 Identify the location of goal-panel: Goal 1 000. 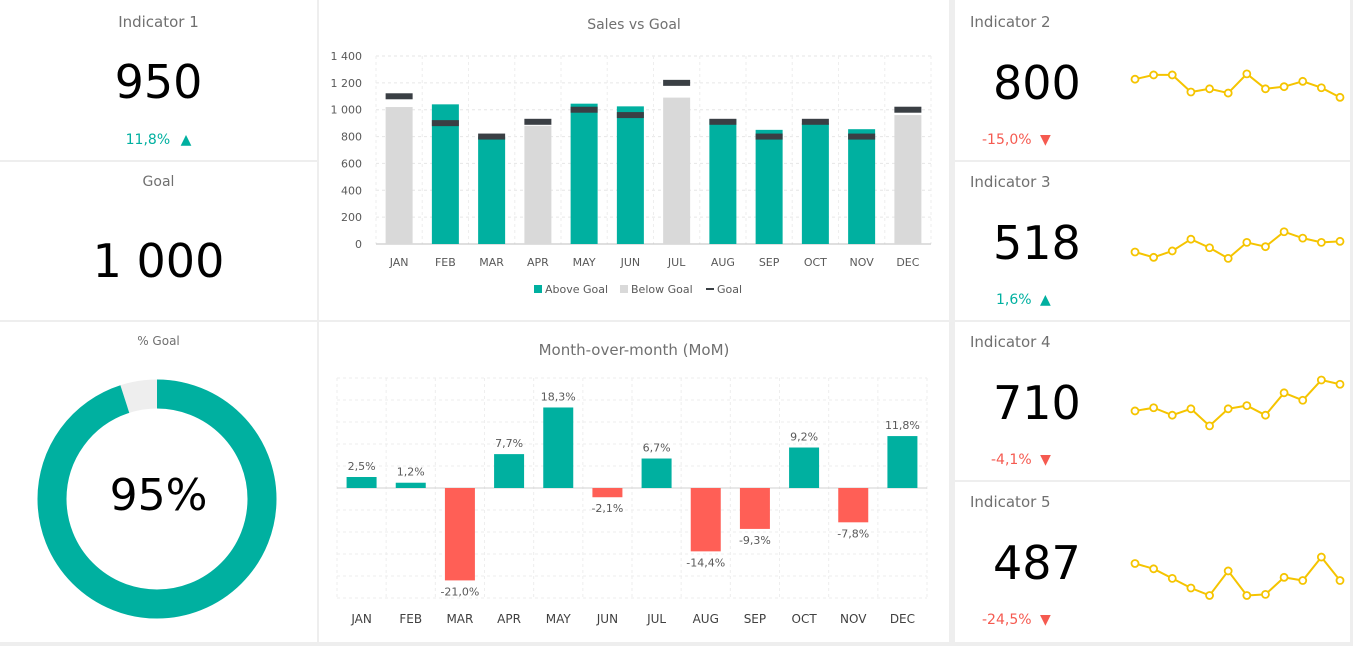
(158, 241).